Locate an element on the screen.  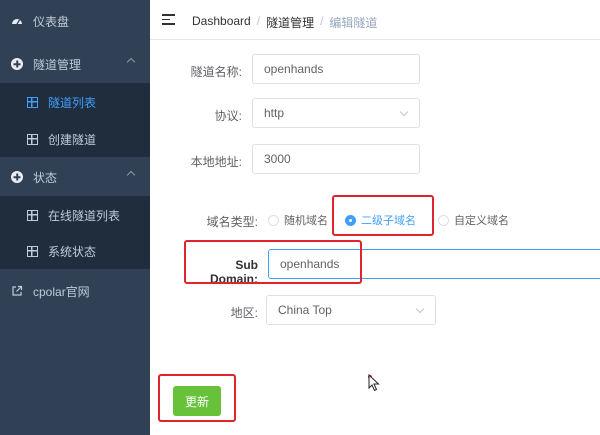
sidebar-item-create-tunnel: 创建隧道 is located at coordinates (75, 139).